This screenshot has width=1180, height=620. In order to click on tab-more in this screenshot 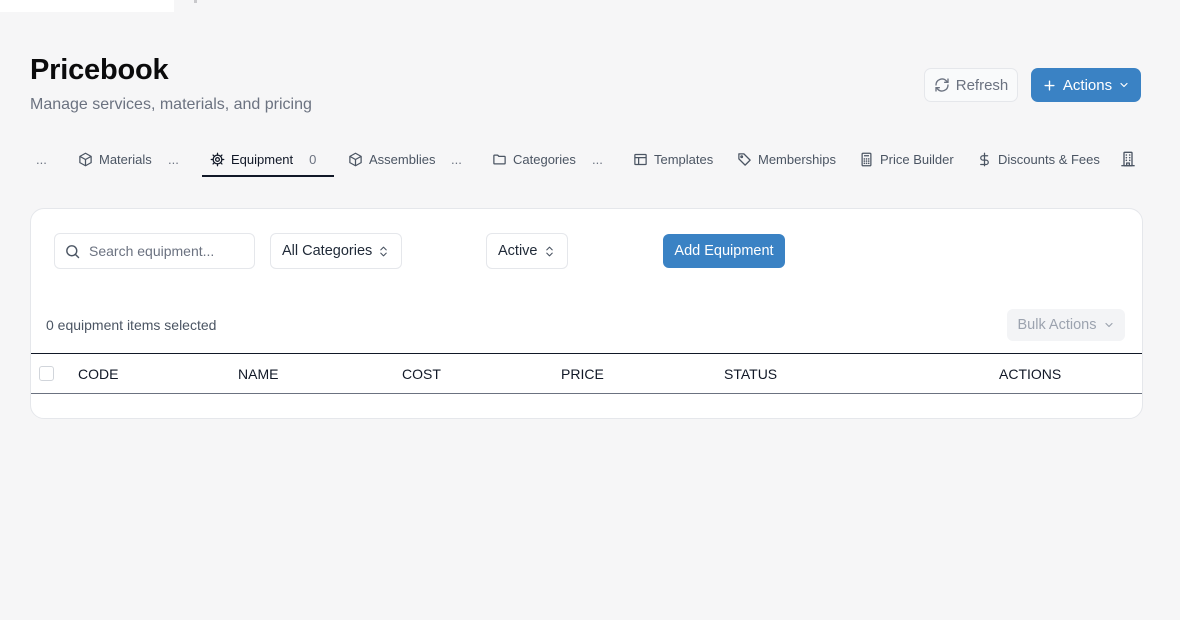, I will do `click(1128, 159)`.